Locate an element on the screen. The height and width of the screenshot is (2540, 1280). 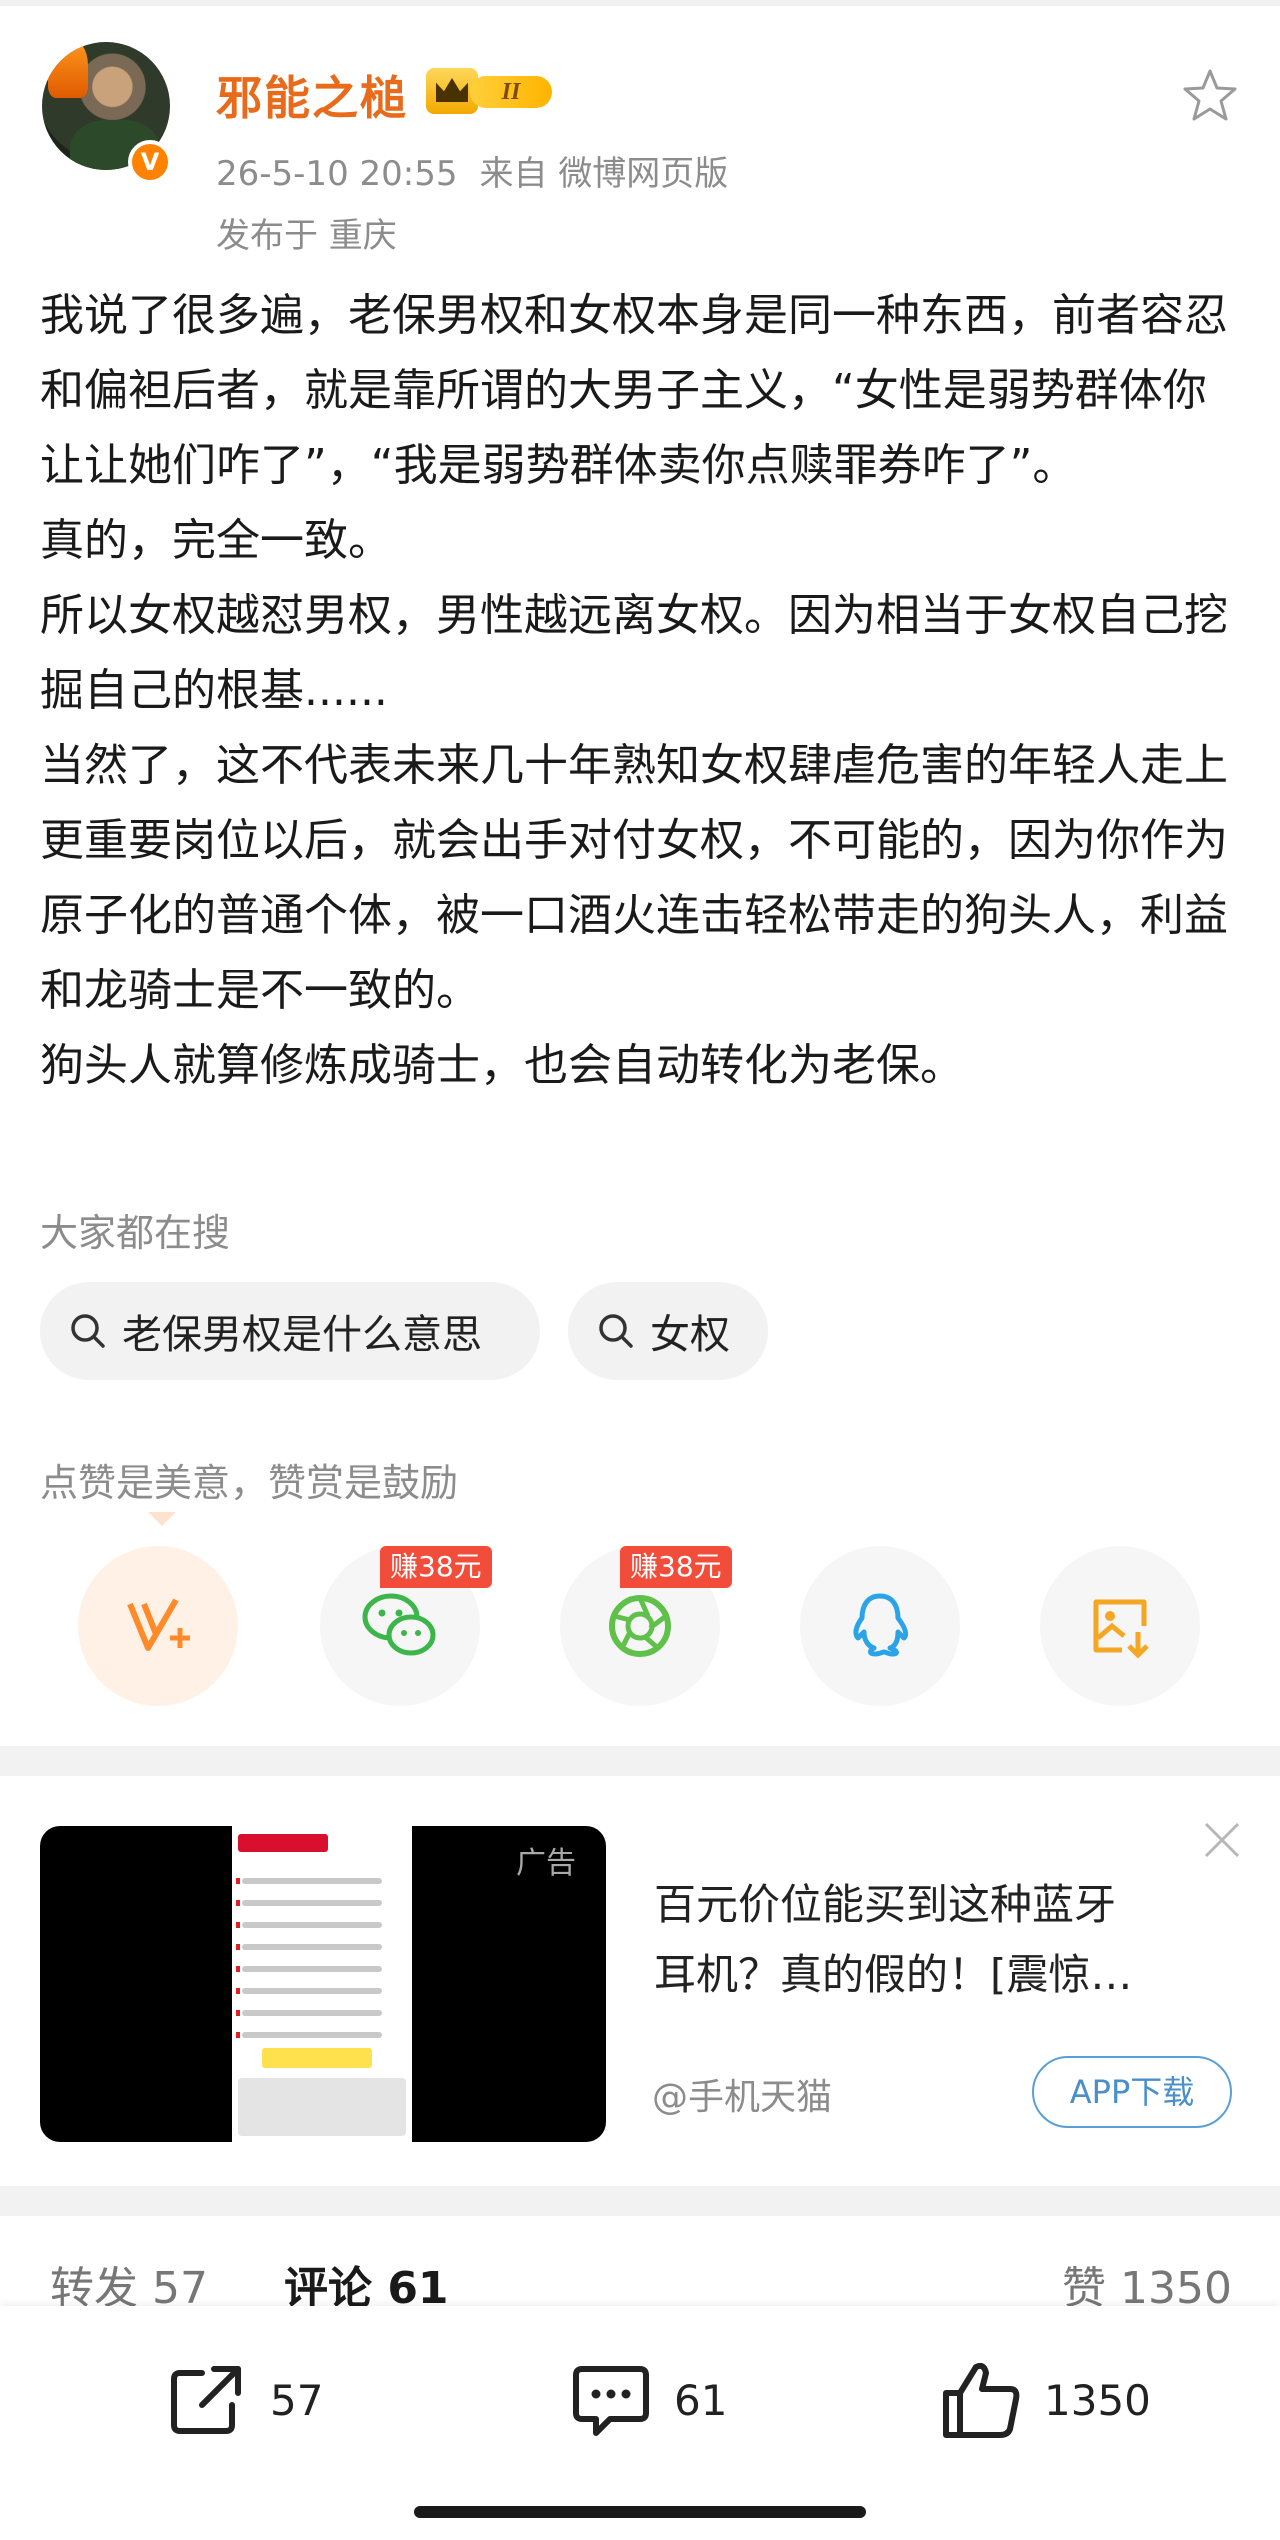
search-chip: 老保男权是什么意思 is located at coordinates (290, 1331).